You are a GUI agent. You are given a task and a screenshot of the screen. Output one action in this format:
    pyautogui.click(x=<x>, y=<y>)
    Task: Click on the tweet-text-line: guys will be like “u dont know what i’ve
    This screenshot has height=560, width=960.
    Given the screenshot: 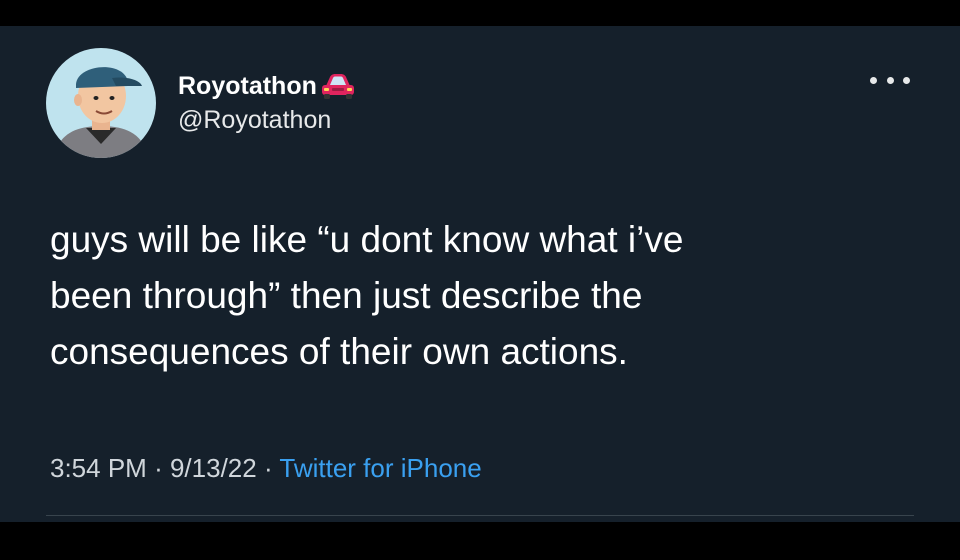 What is the action you would take?
    pyautogui.click(x=367, y=239)
    